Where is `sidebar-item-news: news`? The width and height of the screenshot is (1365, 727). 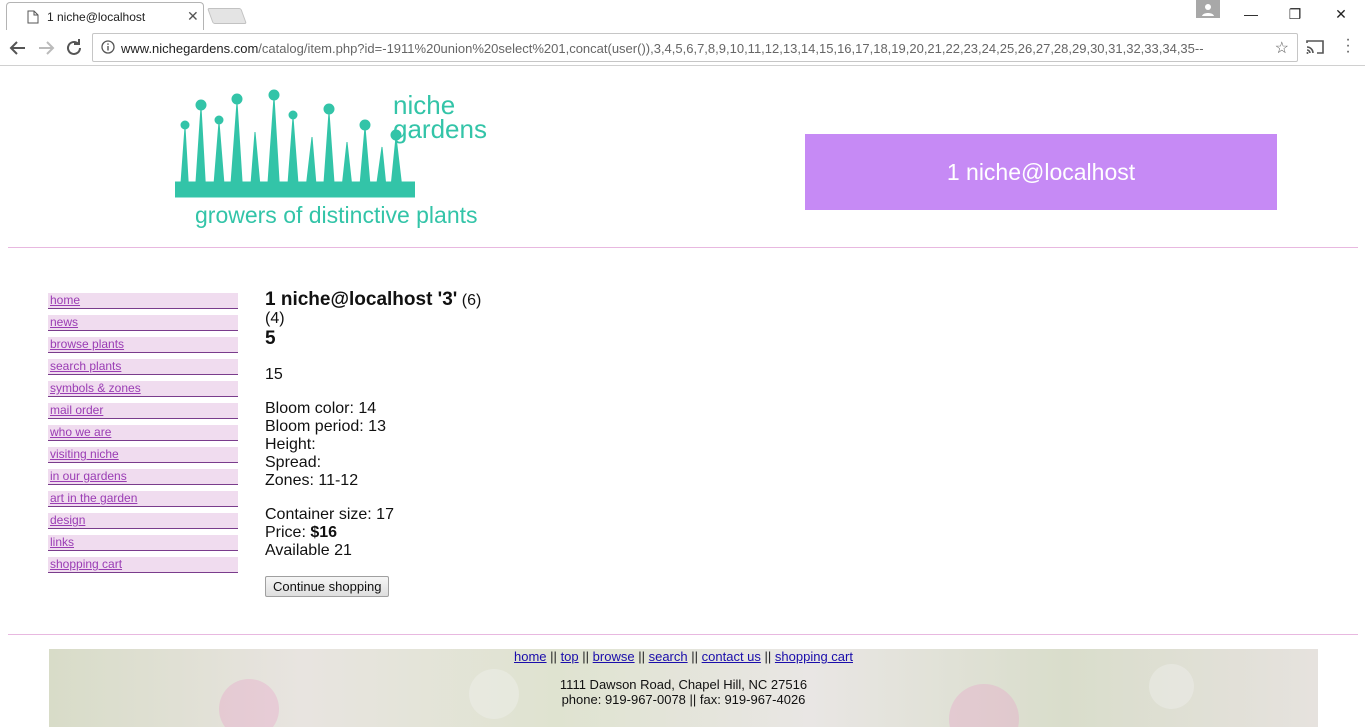
sidebar-item-news: news is located at coordinates (143, 323).